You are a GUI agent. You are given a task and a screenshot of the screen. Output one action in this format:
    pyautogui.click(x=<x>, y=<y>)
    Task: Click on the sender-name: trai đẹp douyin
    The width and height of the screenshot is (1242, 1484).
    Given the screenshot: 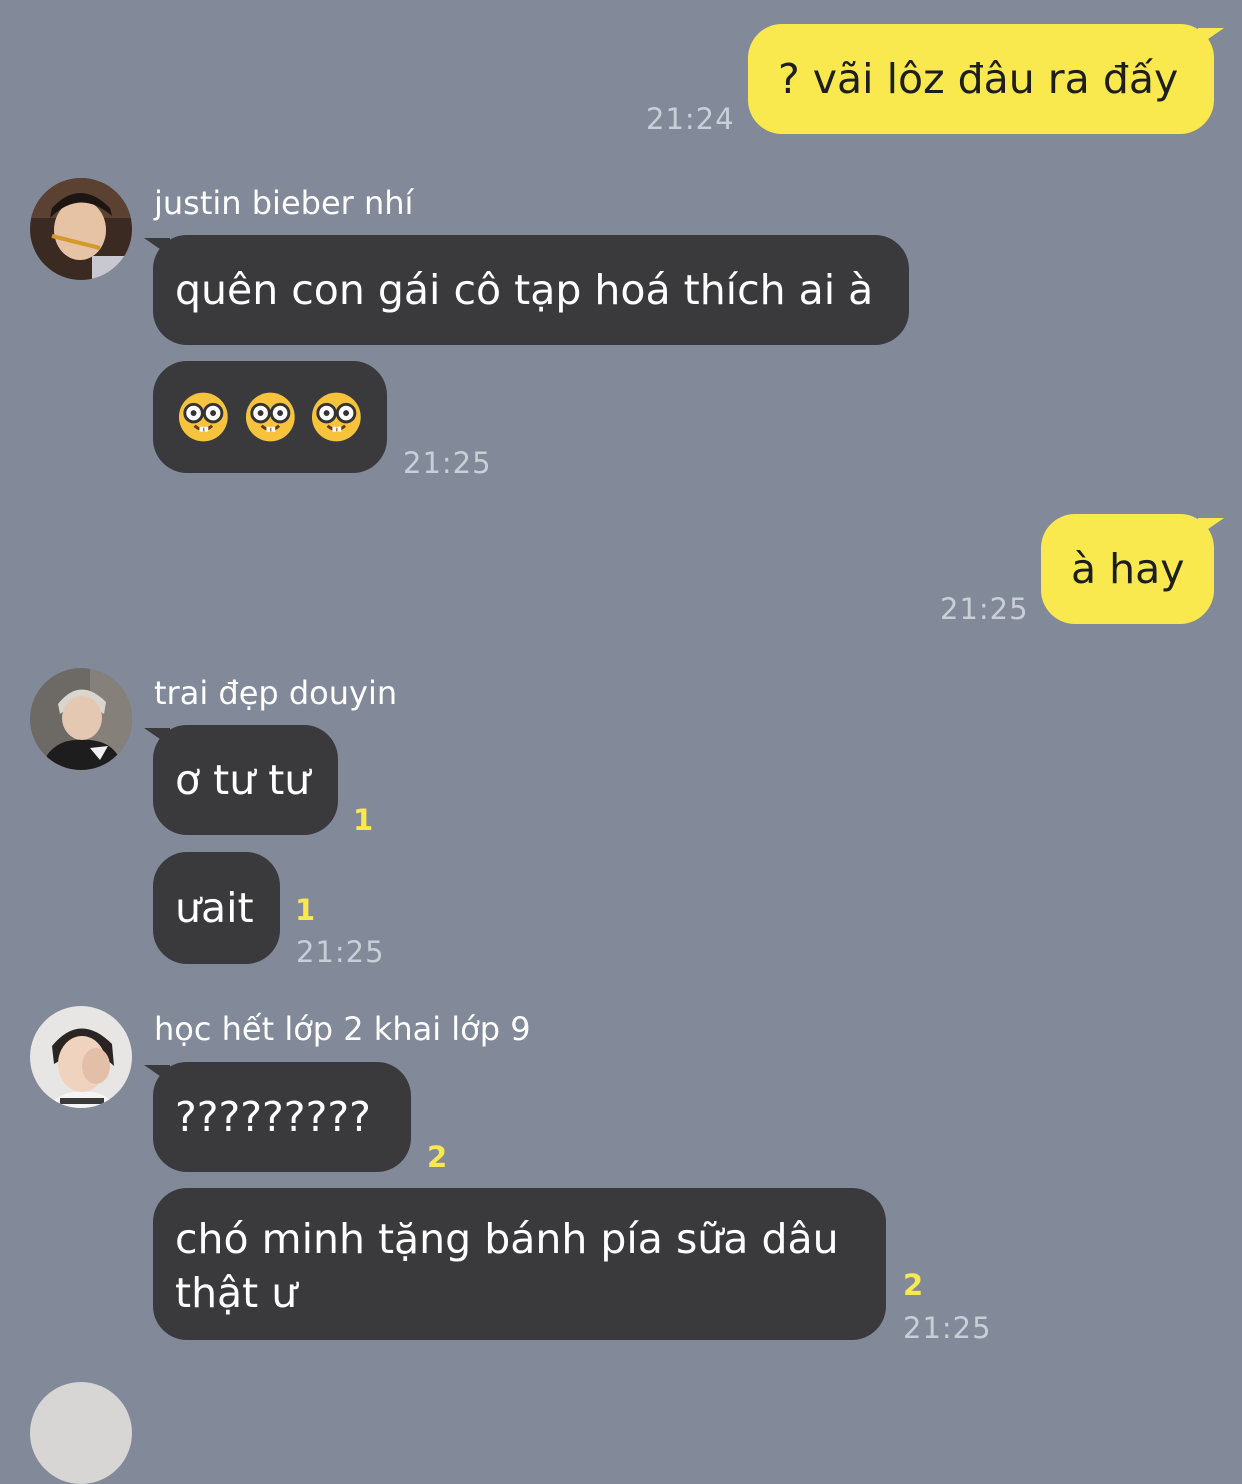 What is the action you would take?
    pyautogui.click(x=276, y=693)
    